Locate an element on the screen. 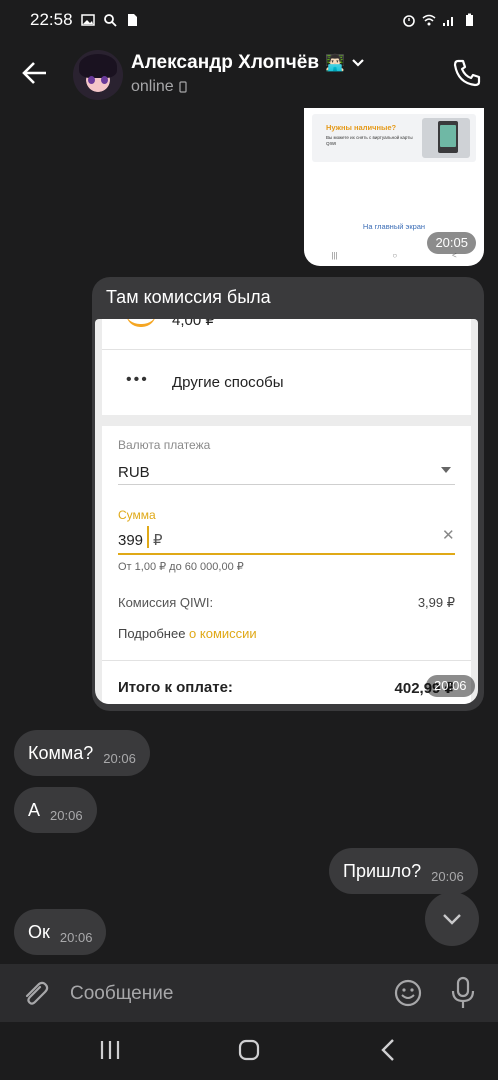 The height and width of the screenshot is (1080, 498). mobile-device-icon is located at coordinates (183, 87).